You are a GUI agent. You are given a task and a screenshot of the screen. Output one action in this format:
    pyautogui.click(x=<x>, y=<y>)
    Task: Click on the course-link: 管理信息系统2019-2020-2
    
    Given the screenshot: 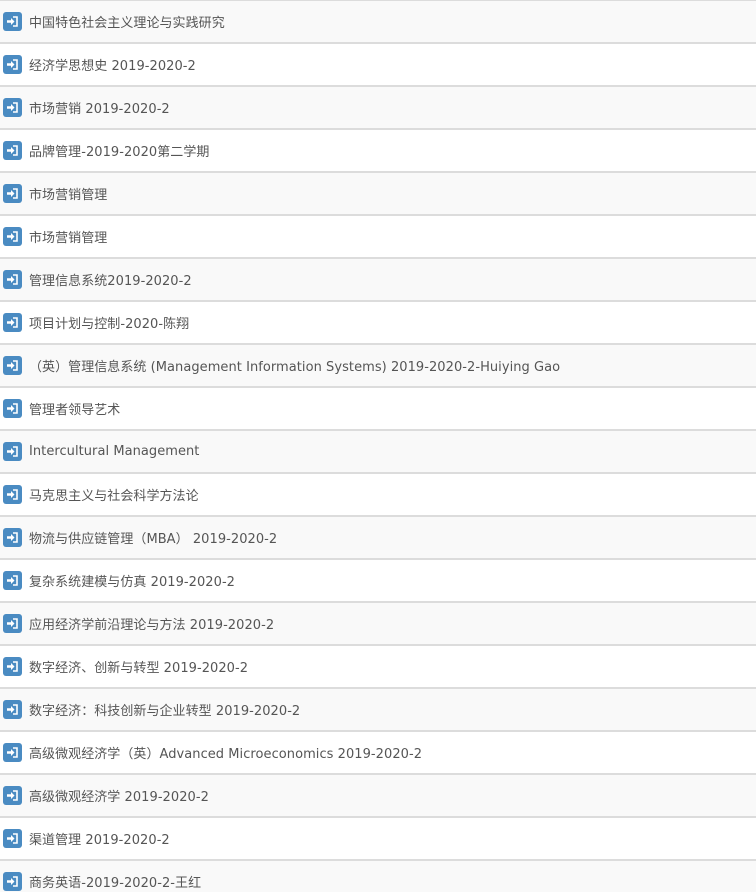 What is the action you would take?
    pyautogui.click(x=110, y=279)
    